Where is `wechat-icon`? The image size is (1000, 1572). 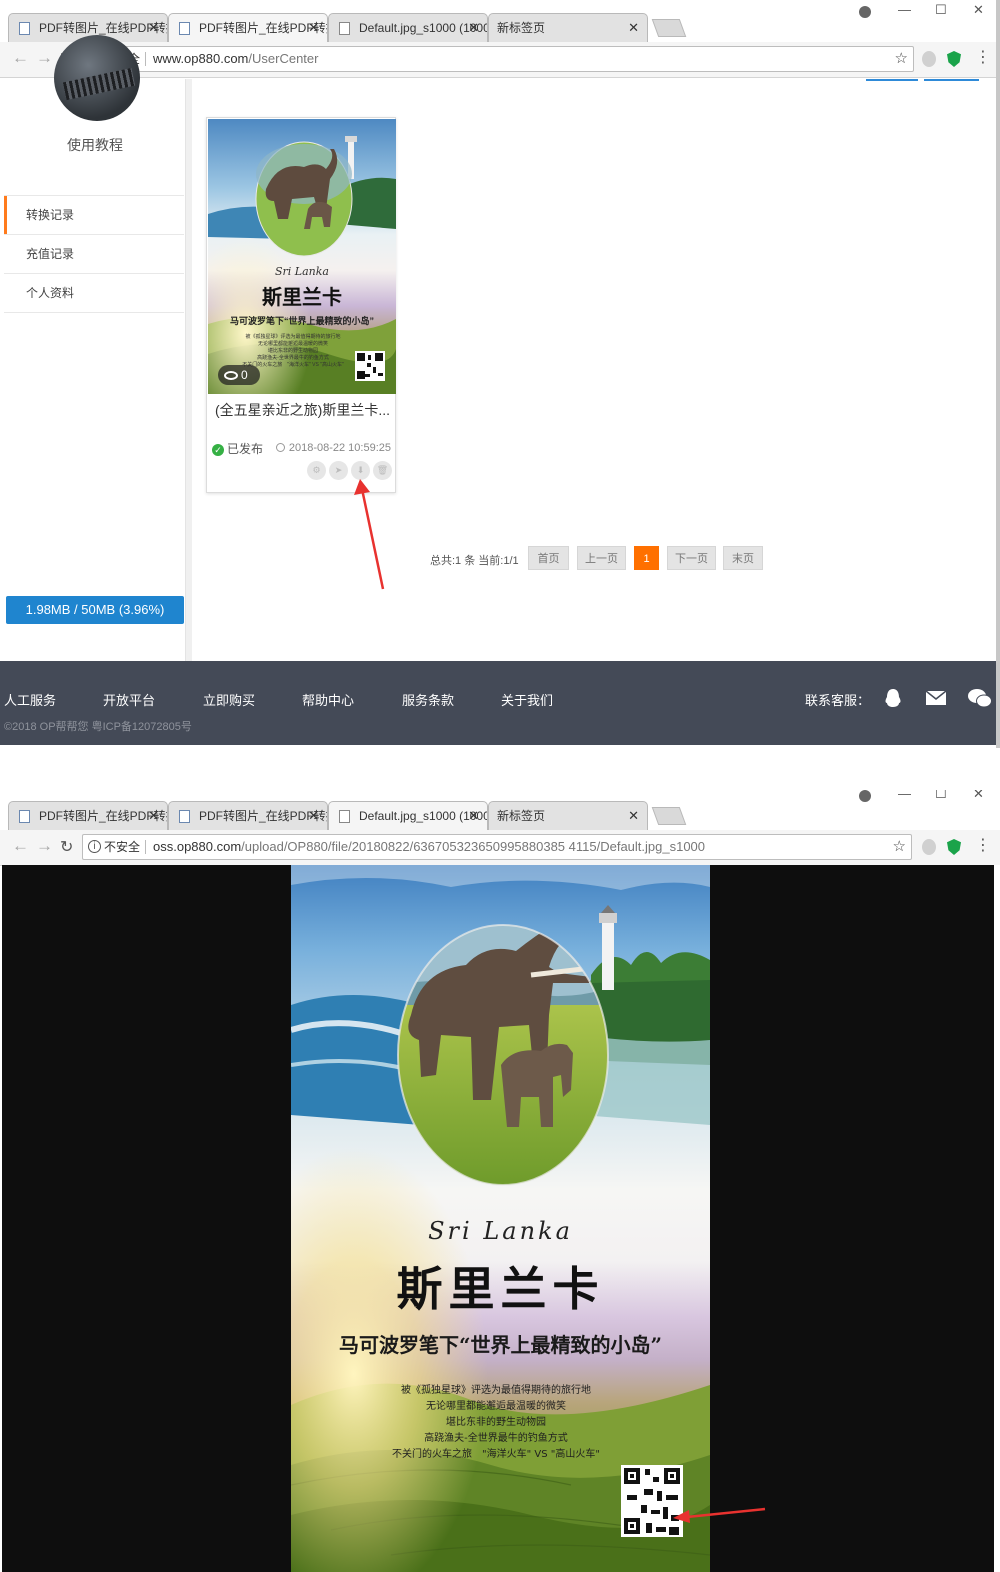 wechat-icon is located at coordinates (980, 698).